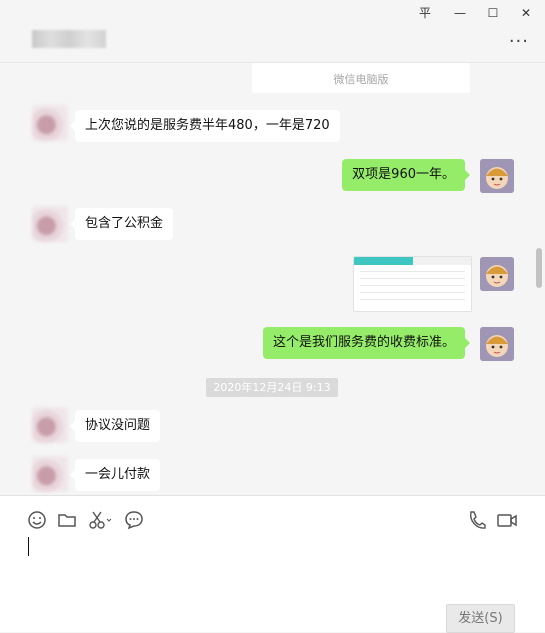  I want to click on timestamp: 2020年12月24日 9:13, so click(272, 387).